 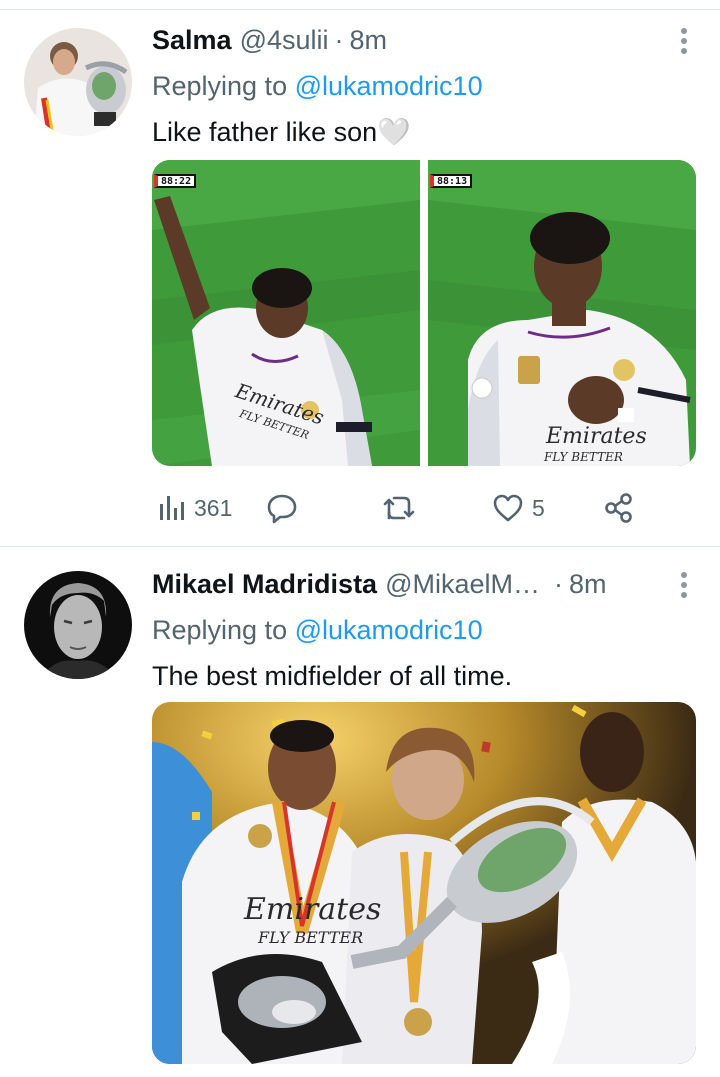 I want to click on scoreboard-badge: 88:13, so click(x=451, y=181).